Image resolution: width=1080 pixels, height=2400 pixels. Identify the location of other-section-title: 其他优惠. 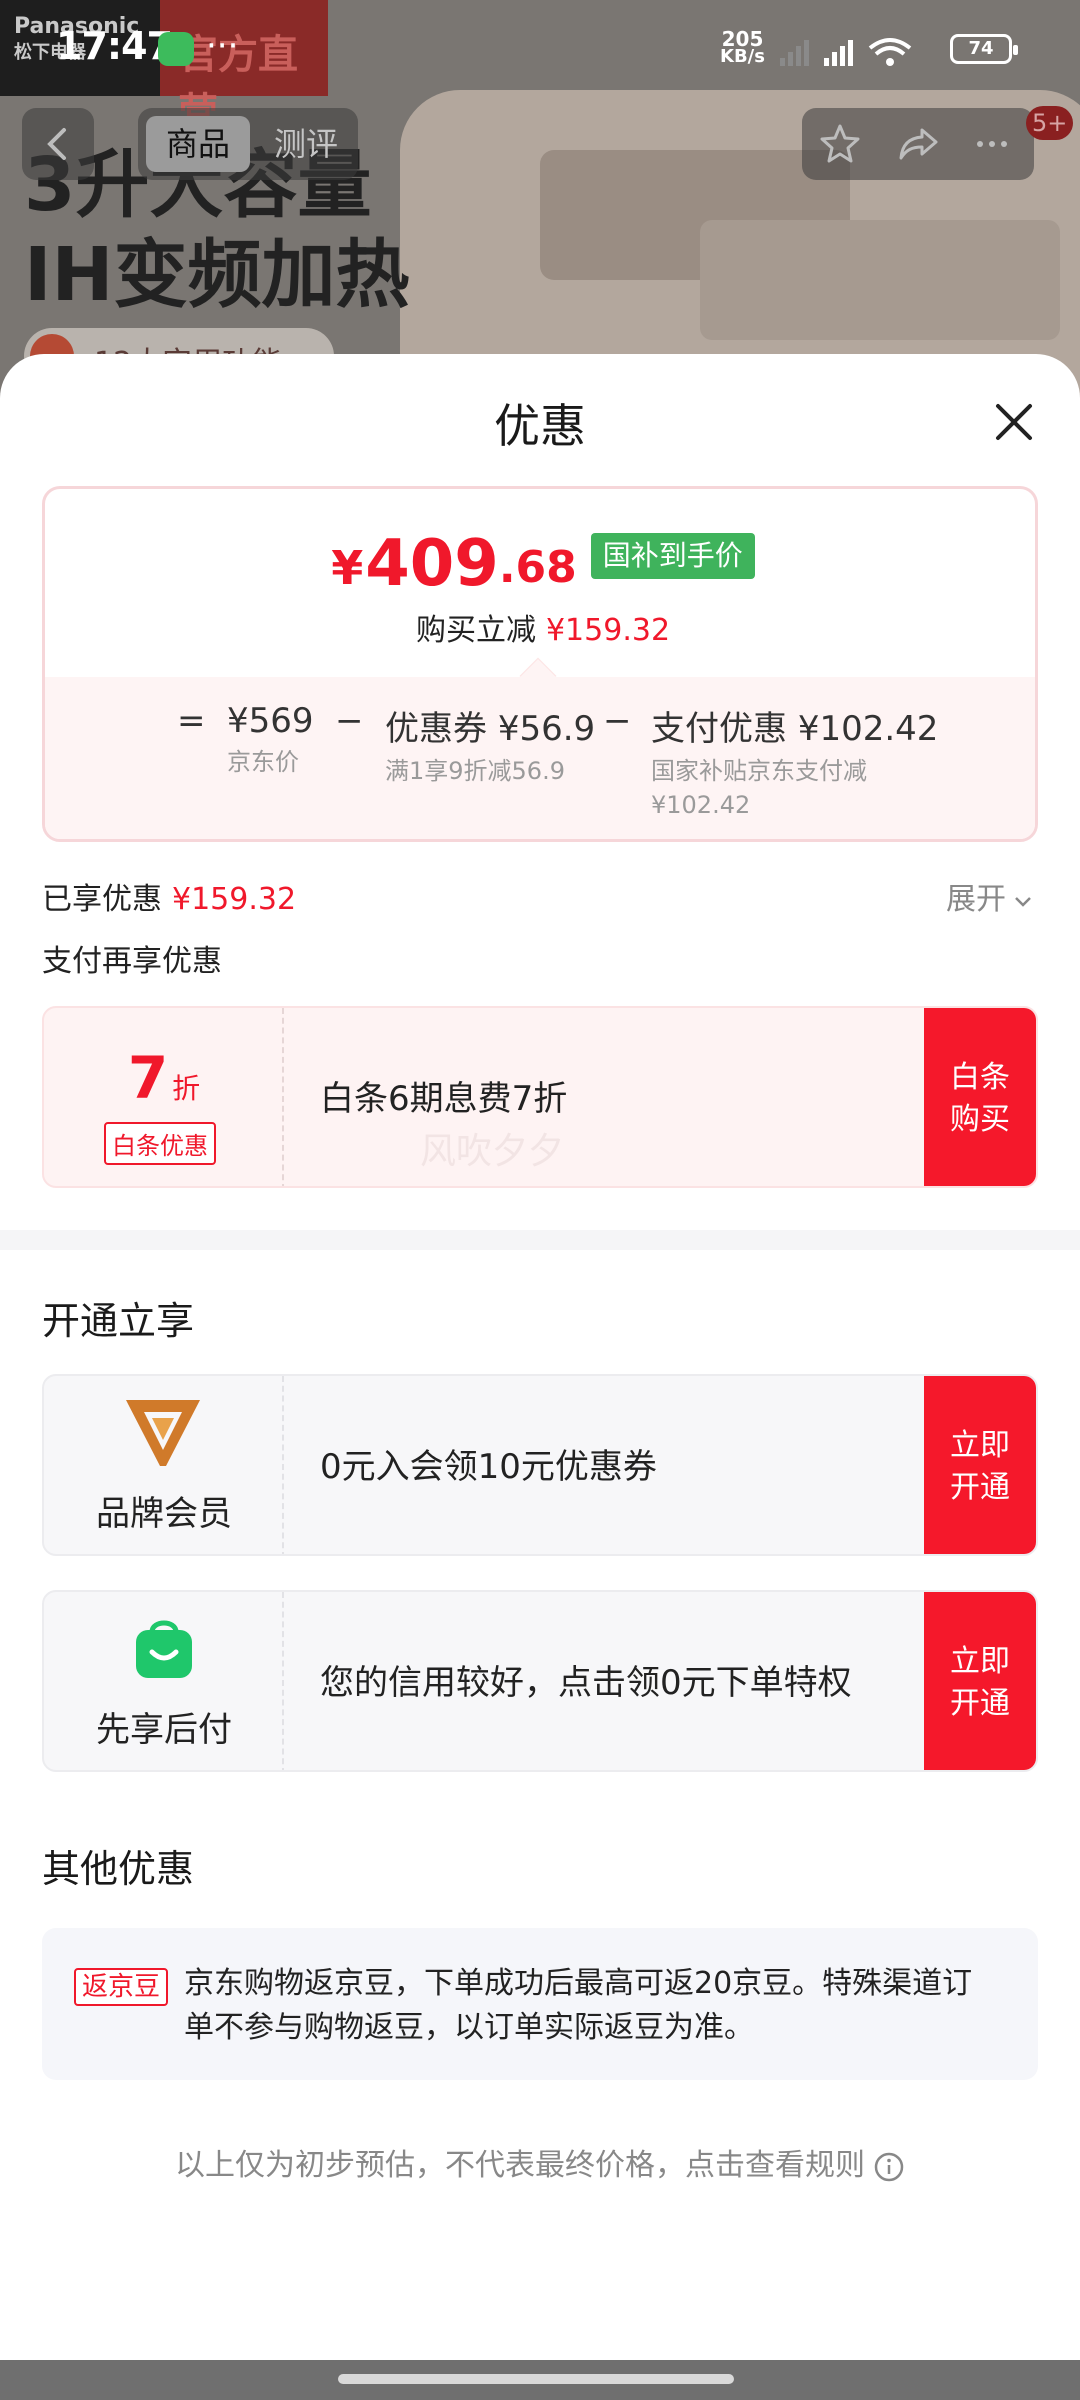
(118, 1869).